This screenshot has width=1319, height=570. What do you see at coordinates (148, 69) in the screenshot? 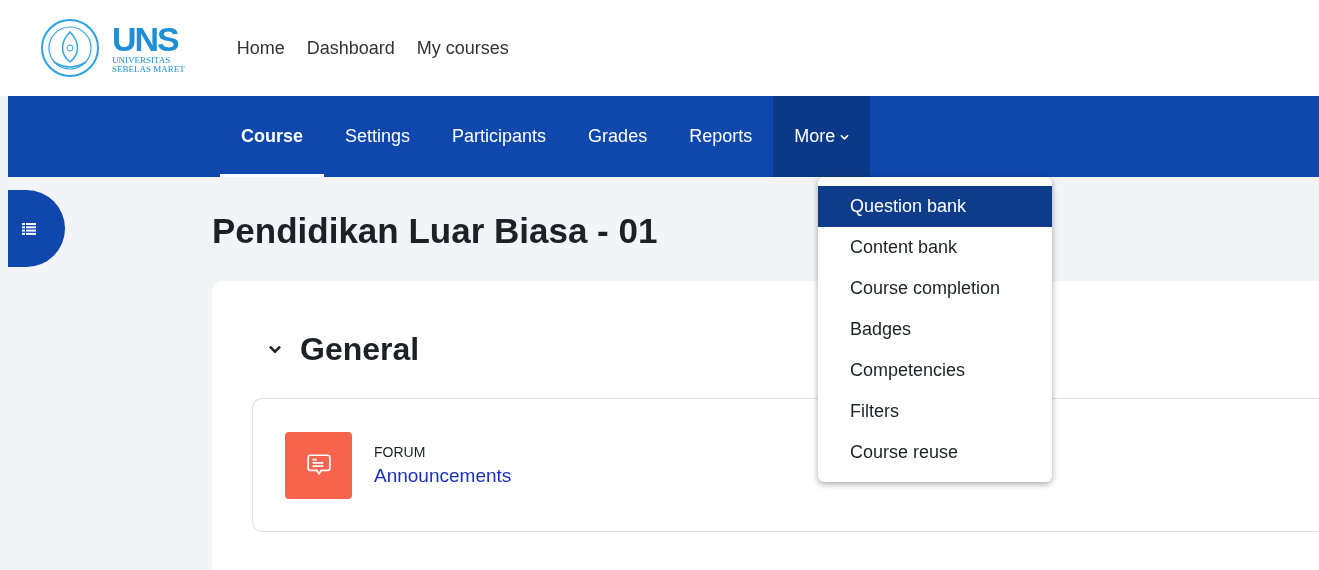
I see `logo-subtitle: SEBELAS MARET` at bounding box center [148, 69].